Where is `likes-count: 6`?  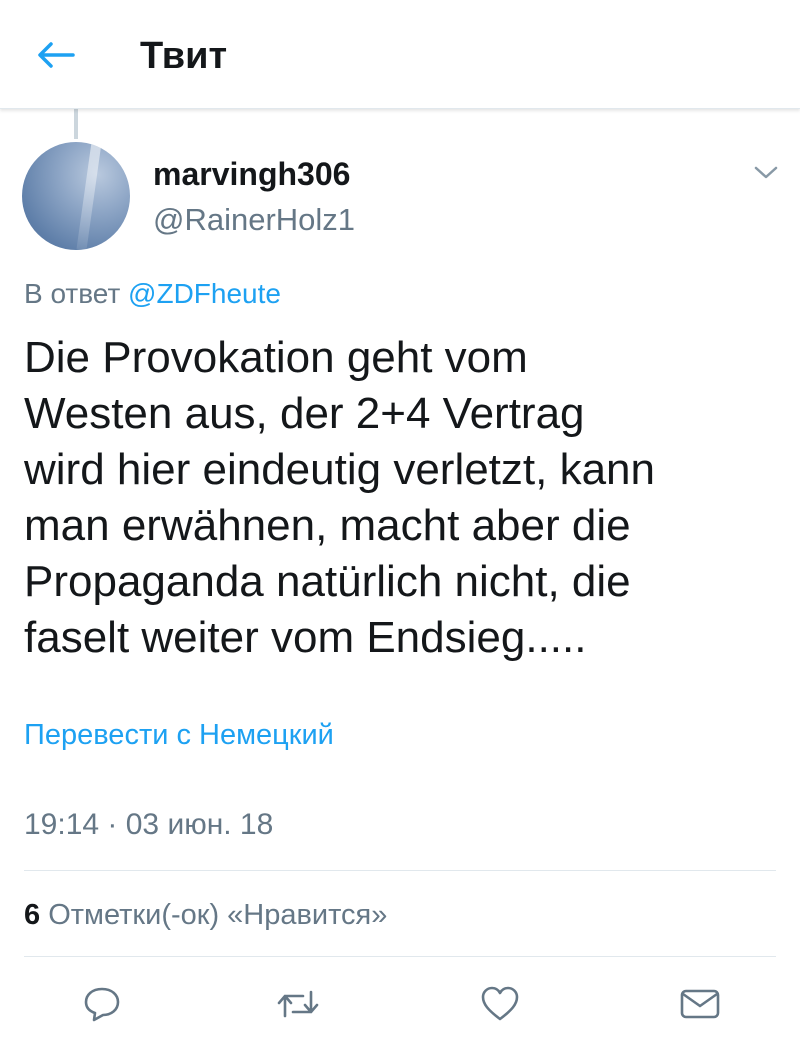
likes-count: 6 is located at coordinates (32, 915).